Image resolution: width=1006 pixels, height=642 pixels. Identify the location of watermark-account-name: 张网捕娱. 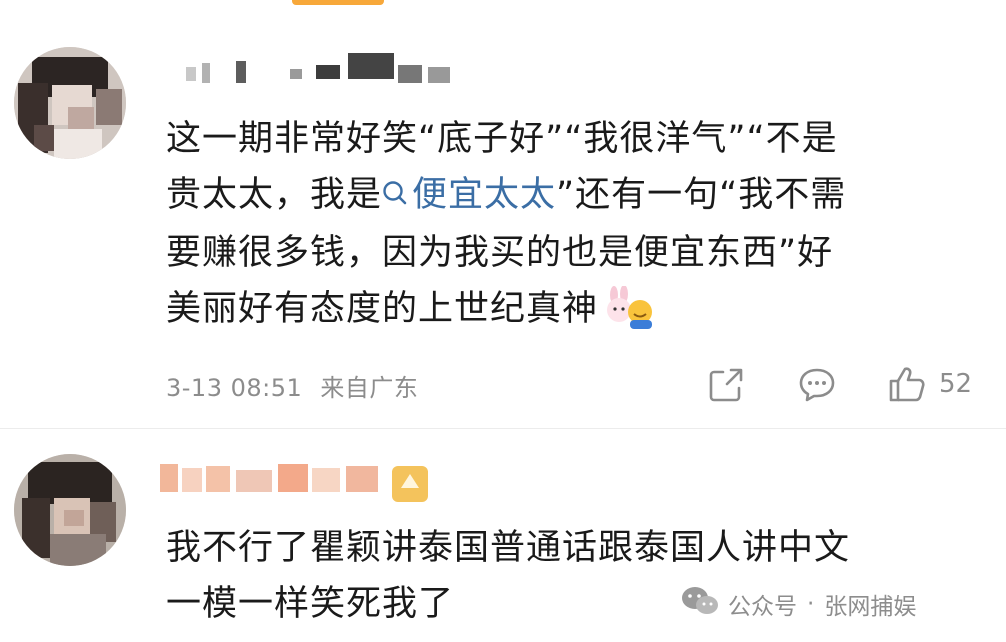
(870, 607).